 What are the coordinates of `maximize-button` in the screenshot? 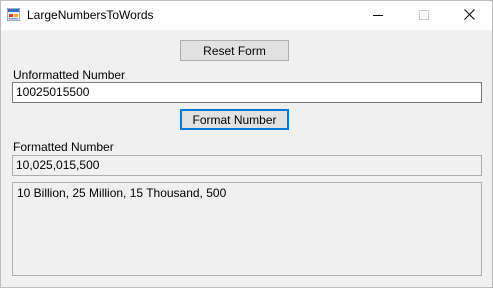 It's located at (424, 15).